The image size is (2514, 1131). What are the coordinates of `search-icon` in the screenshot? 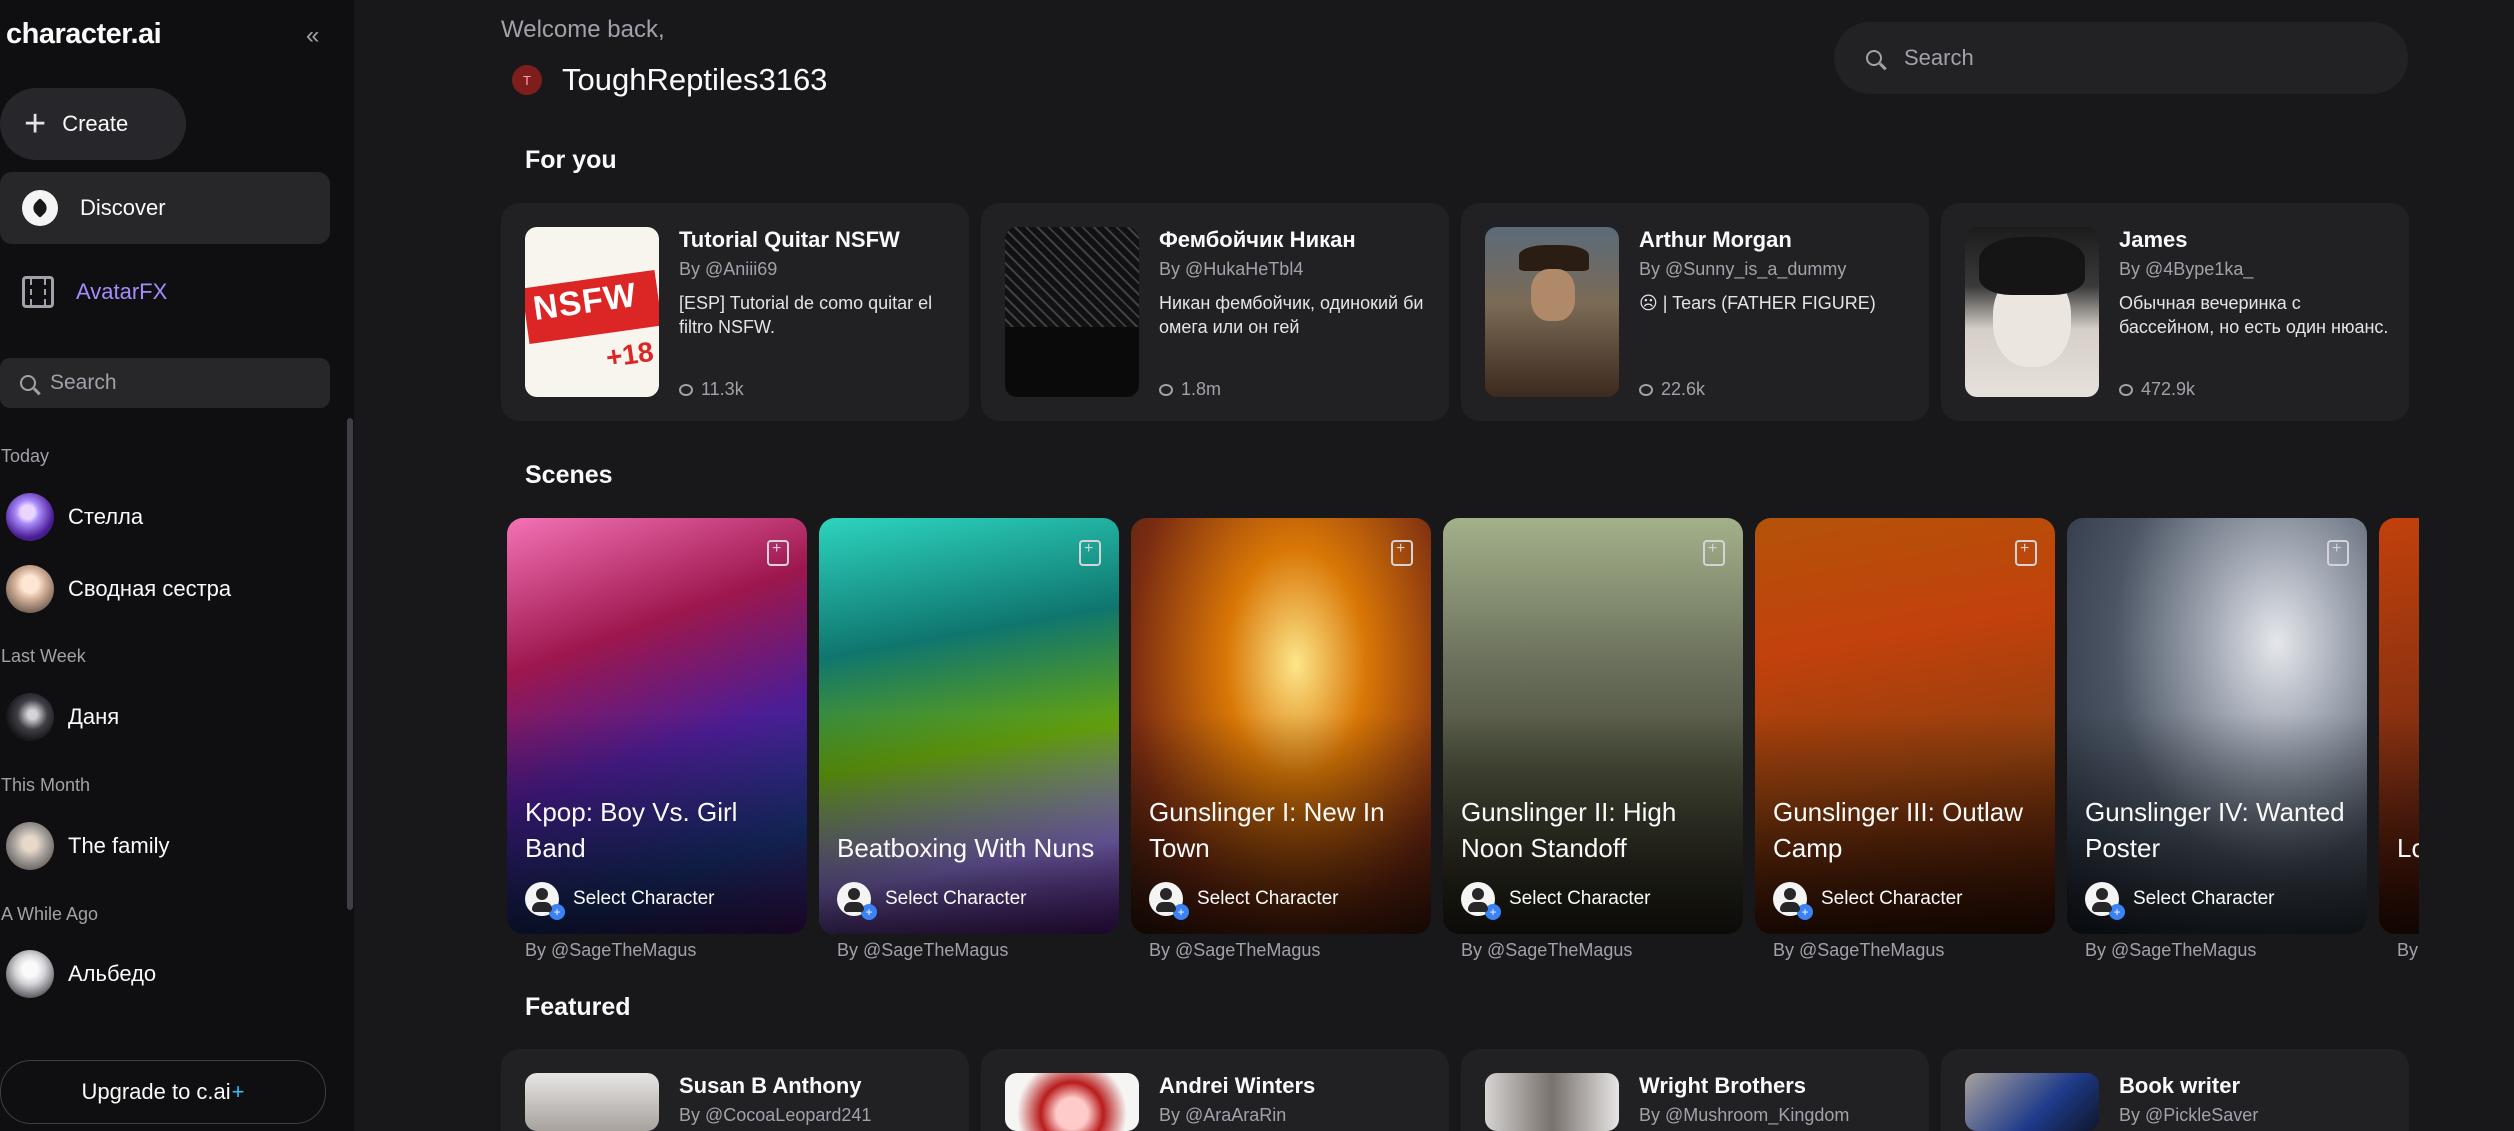 It's located at (1874, 58).